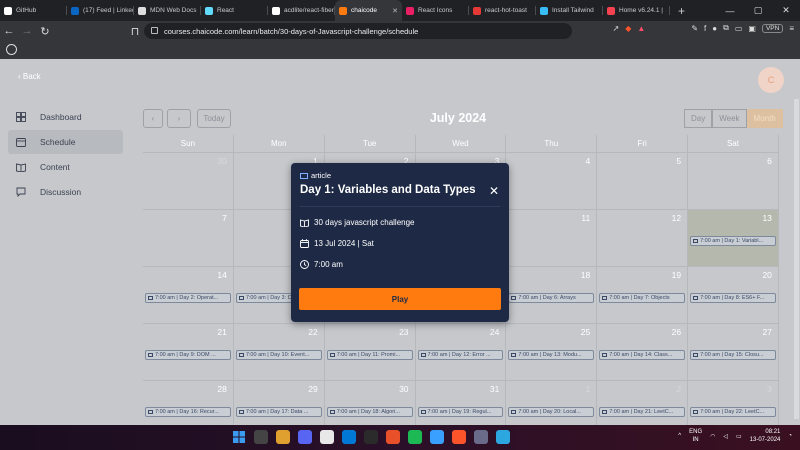  Describe the element at coordinates (569, 10) in the screenshot. I see `browser-tab: Install Tailwind` at that location.